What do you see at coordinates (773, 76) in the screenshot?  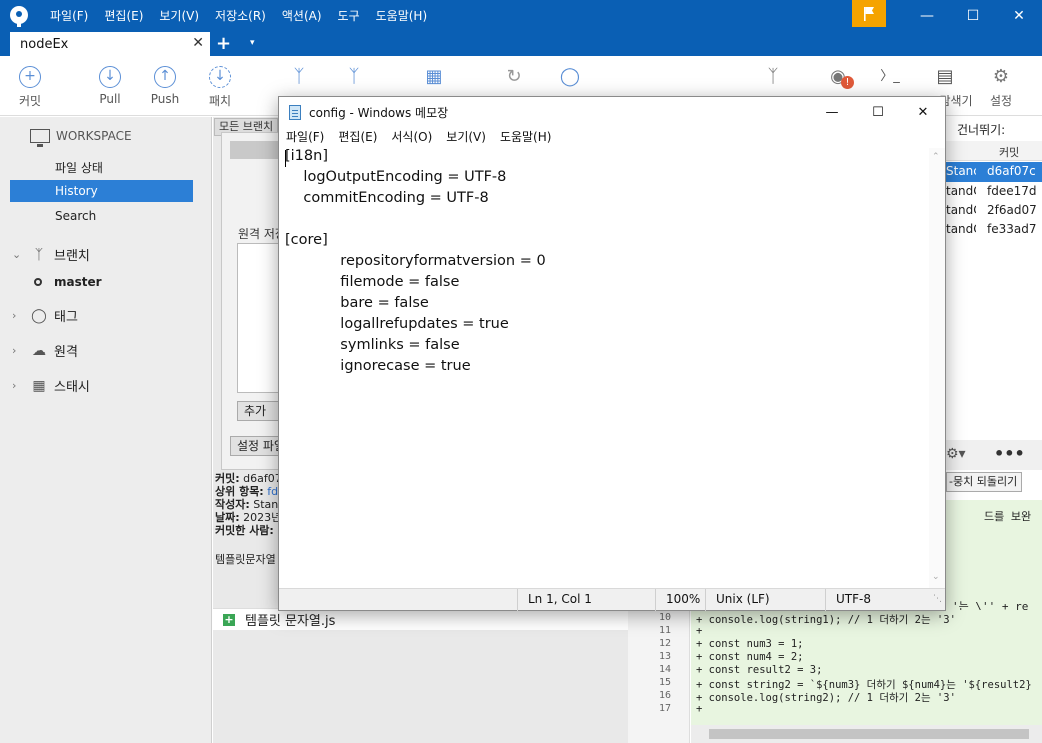 I see `git-flow-icon: ᛉ` at bounding box center [773, 76].